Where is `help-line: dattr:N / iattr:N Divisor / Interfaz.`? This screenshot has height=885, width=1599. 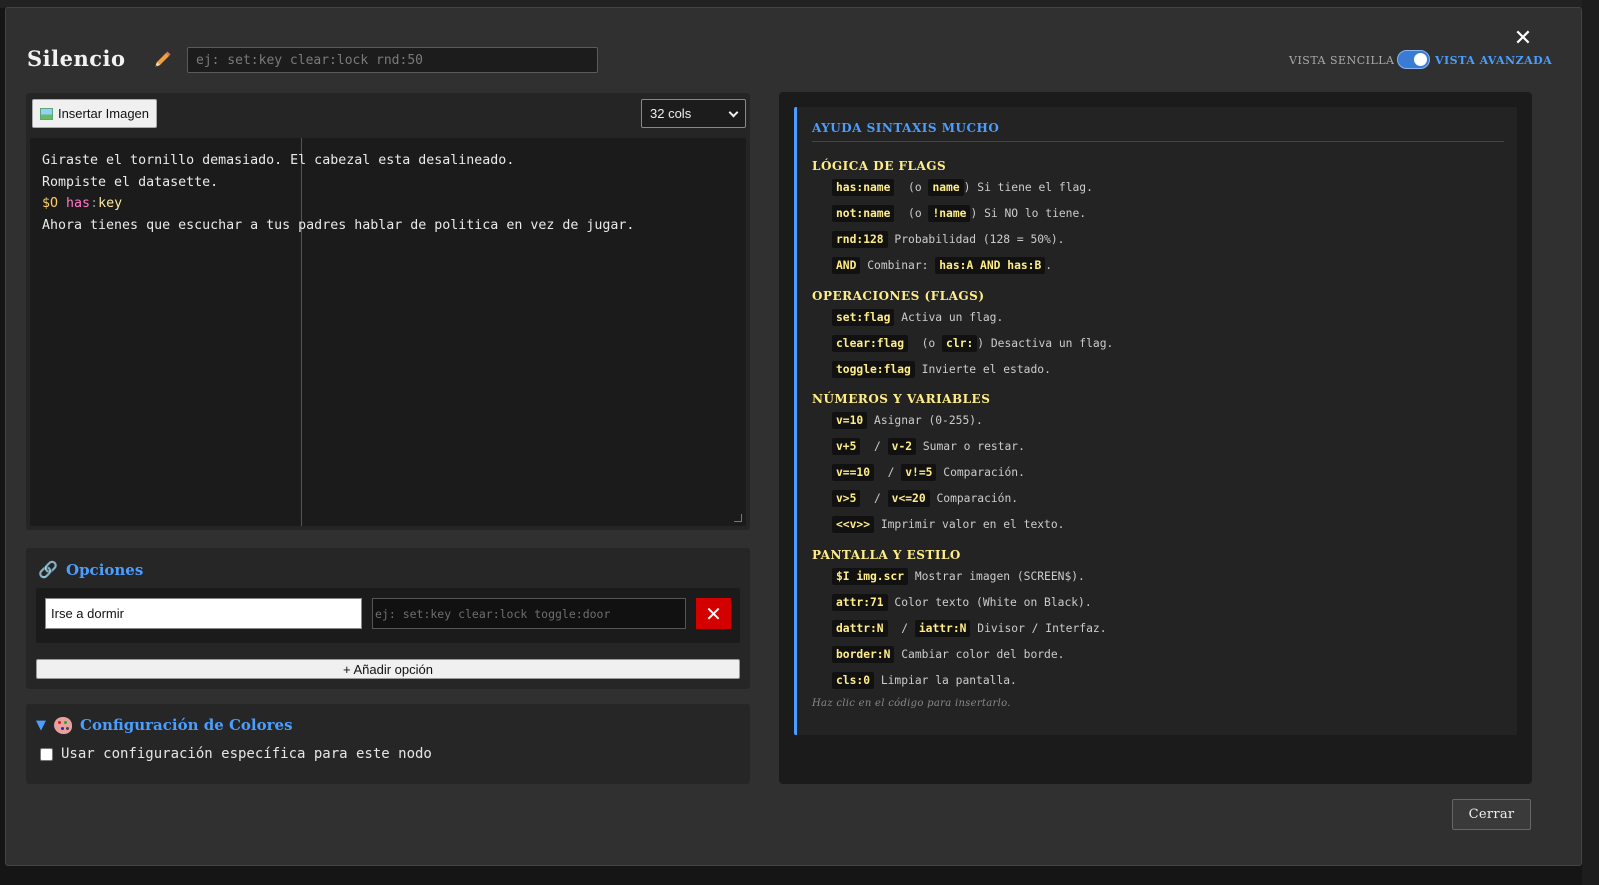
help-line: dattr:N / iattr:N Divisor / Interfaz. is located at coordinates (969, 628).